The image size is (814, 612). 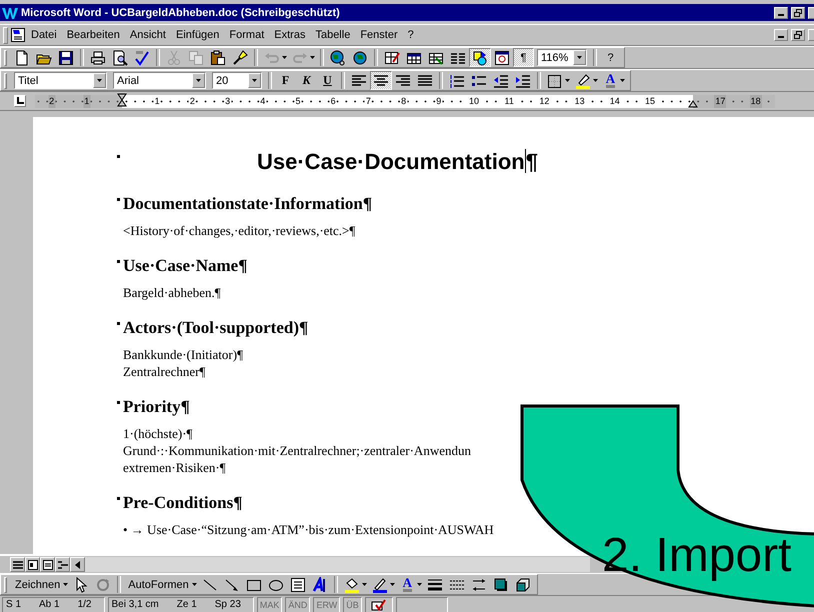 I want to click on page-icon, so click(x=22, y=58).